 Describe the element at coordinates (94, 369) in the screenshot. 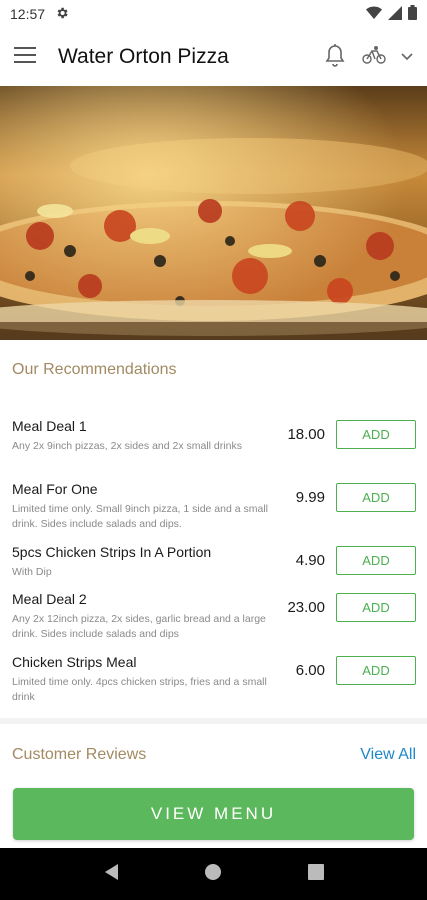

I see `recommendations-title: Our Recommendations` at that location.